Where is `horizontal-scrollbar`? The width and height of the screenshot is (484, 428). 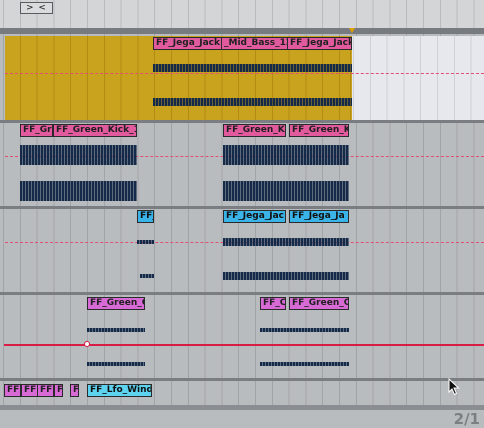 horizontal-scrollbar is located at coordinates (242, 407).